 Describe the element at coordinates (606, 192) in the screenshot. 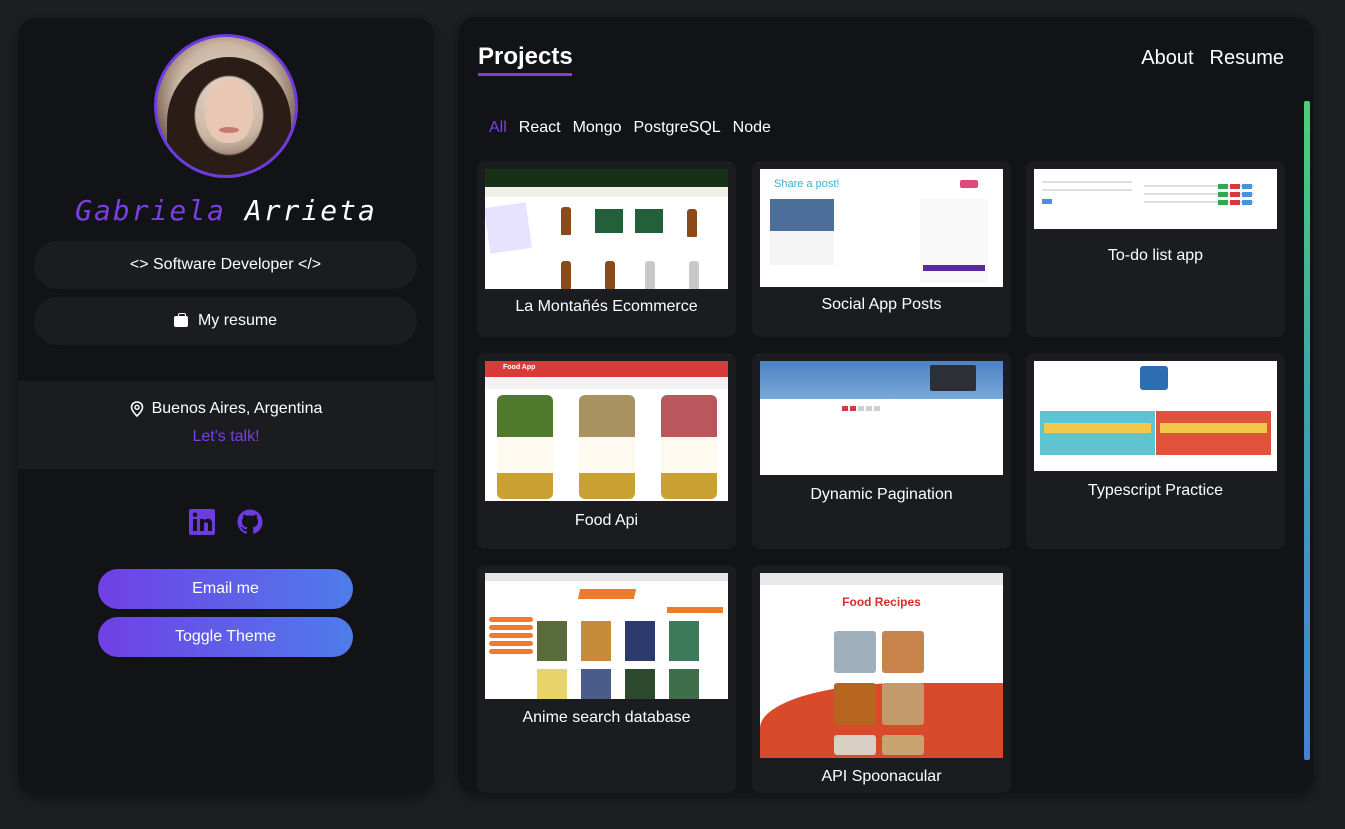

I see `thumb-subbar` at that location.